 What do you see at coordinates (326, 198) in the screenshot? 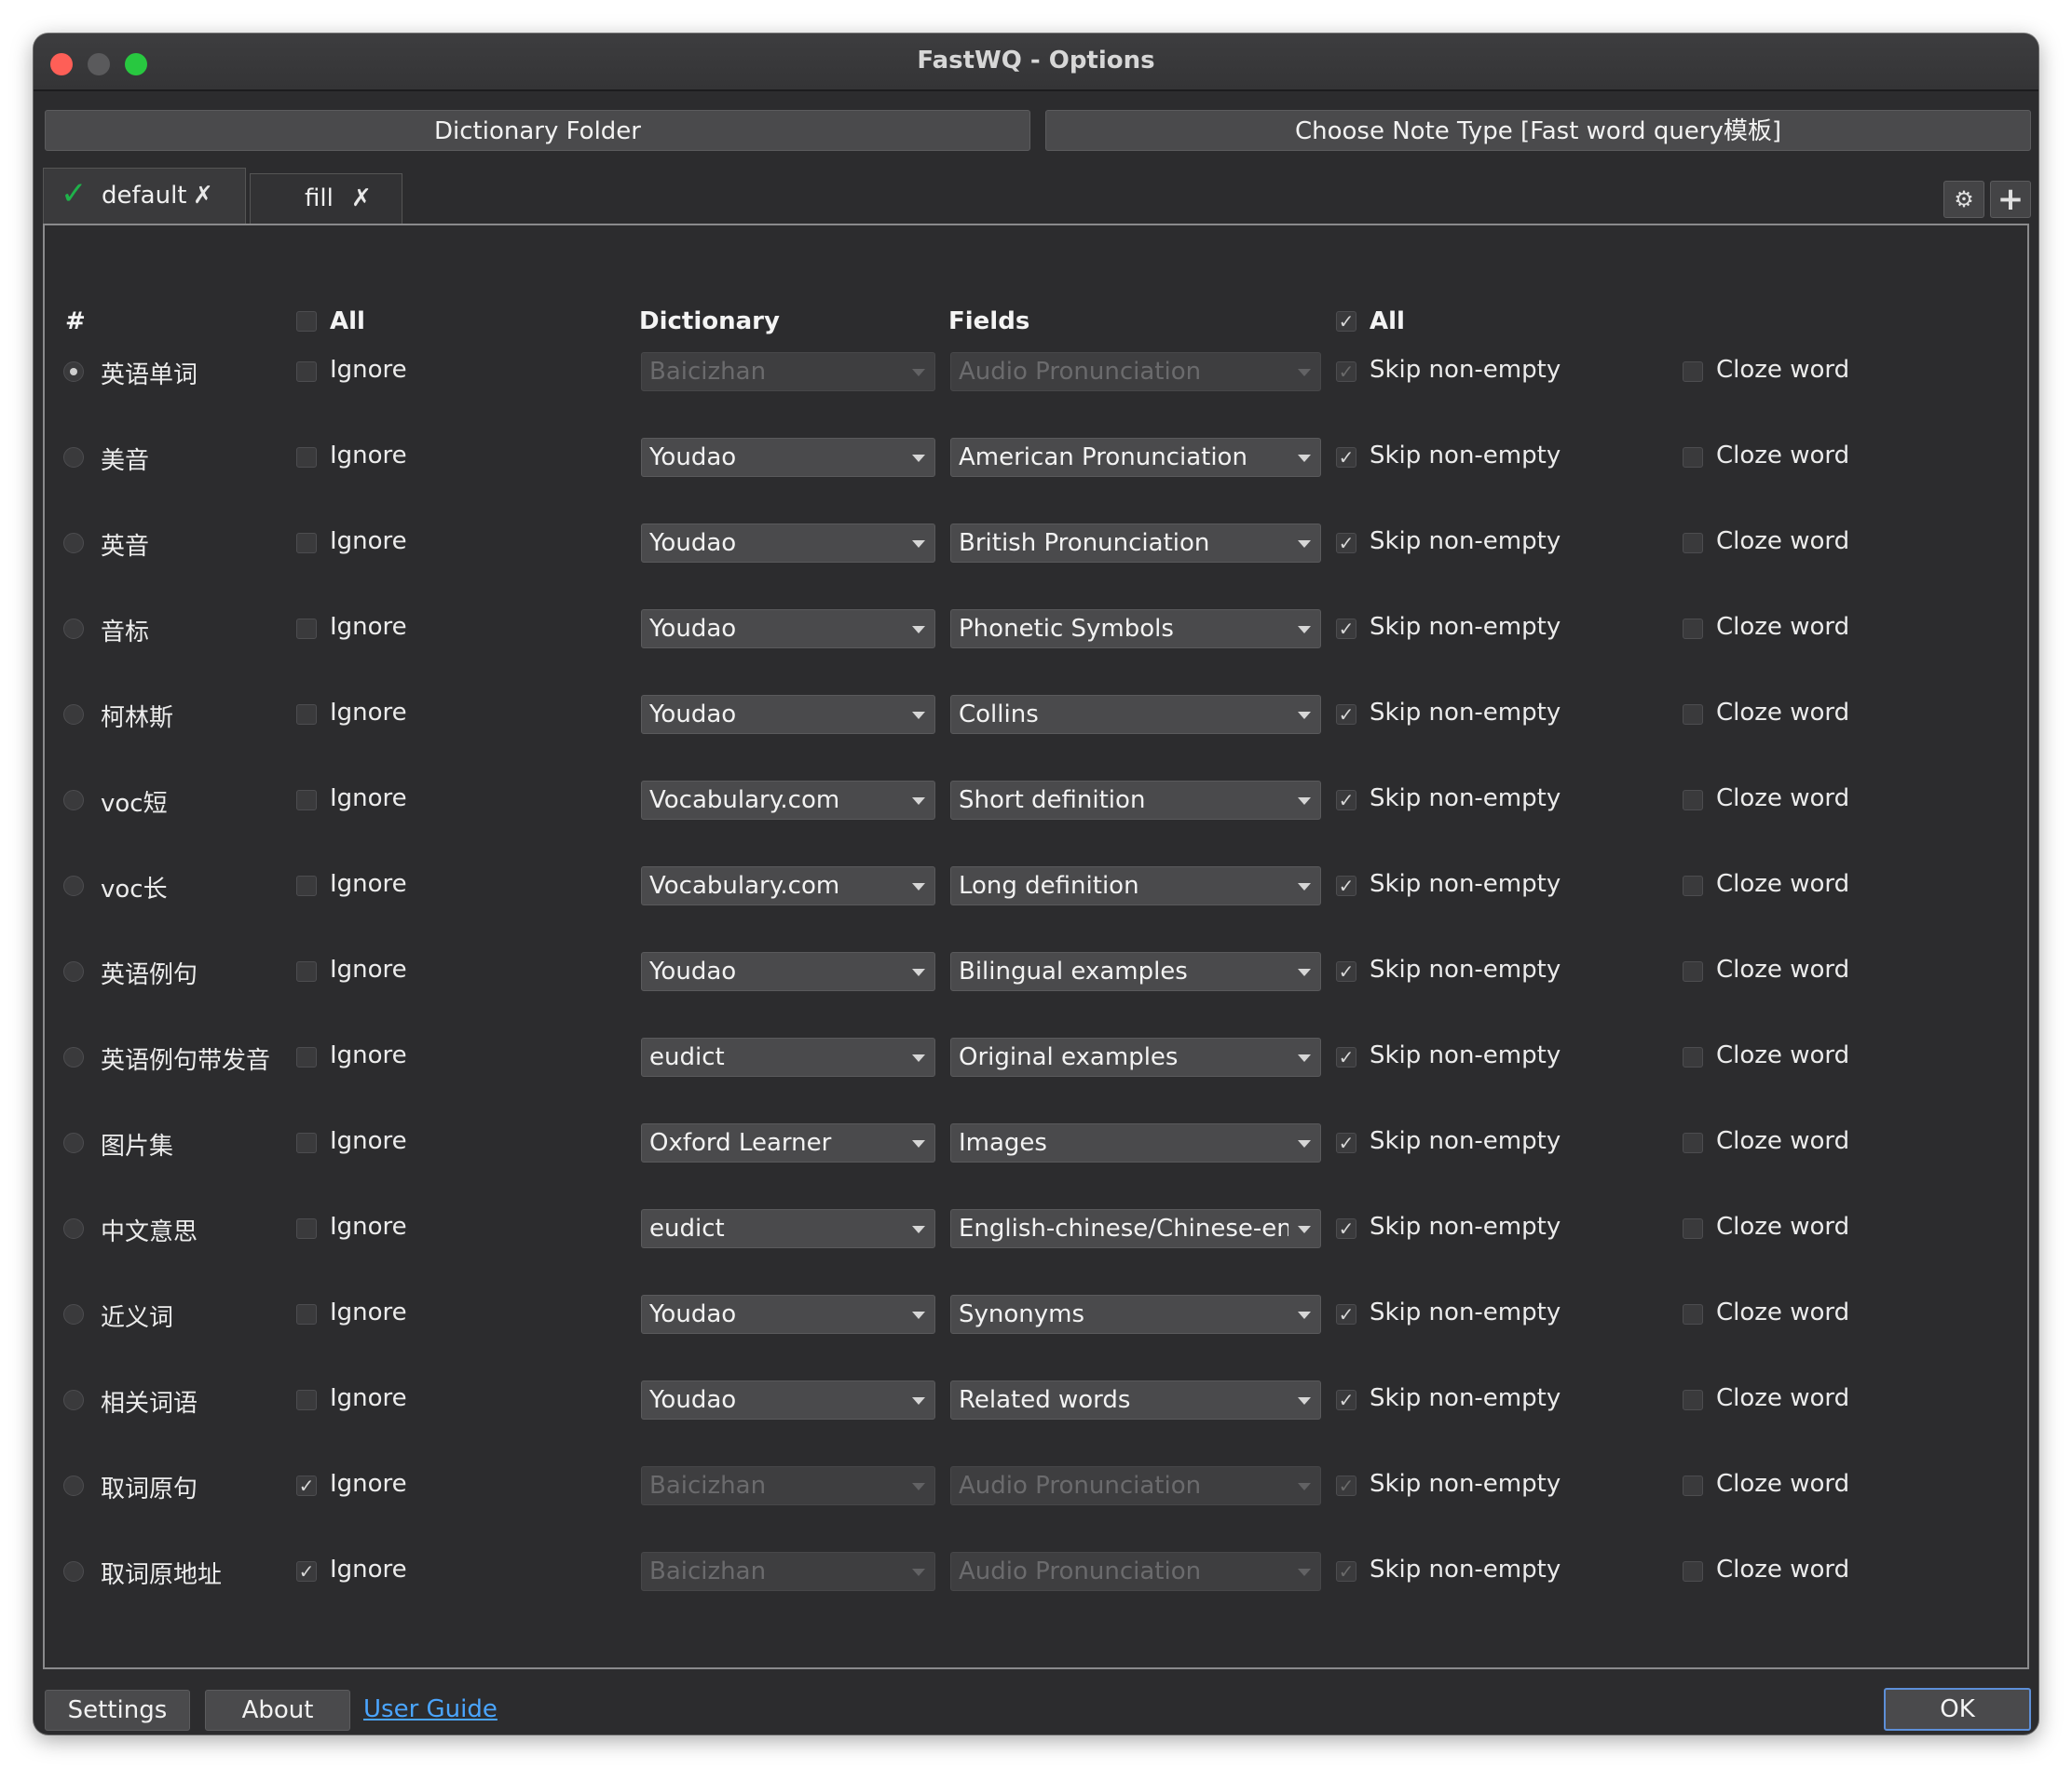
I see `tab-fill: fill ✗` at bounding box center [326, 198].